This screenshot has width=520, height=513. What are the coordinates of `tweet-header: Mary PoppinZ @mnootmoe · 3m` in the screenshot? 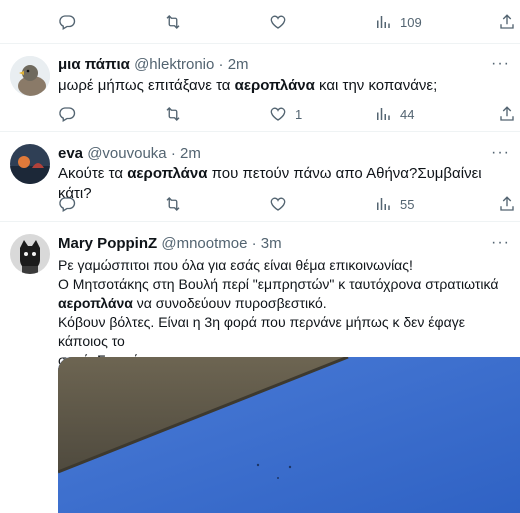 It's located at (170, 244).